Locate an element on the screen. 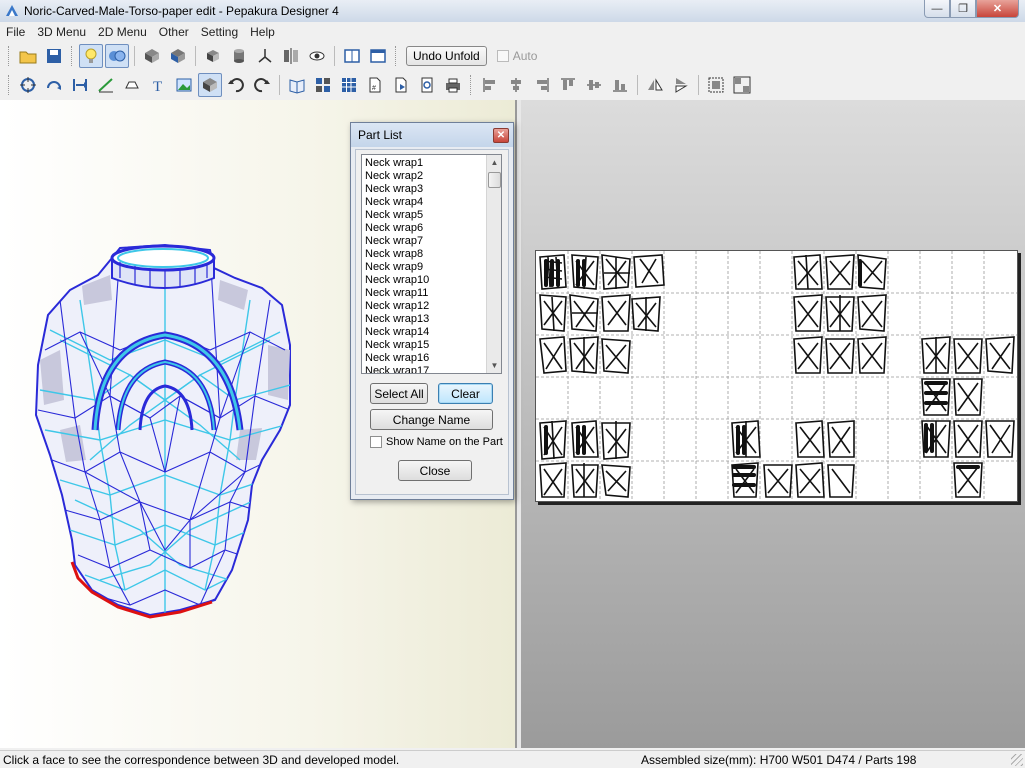  group-icon is located at coordinates (716, 85).